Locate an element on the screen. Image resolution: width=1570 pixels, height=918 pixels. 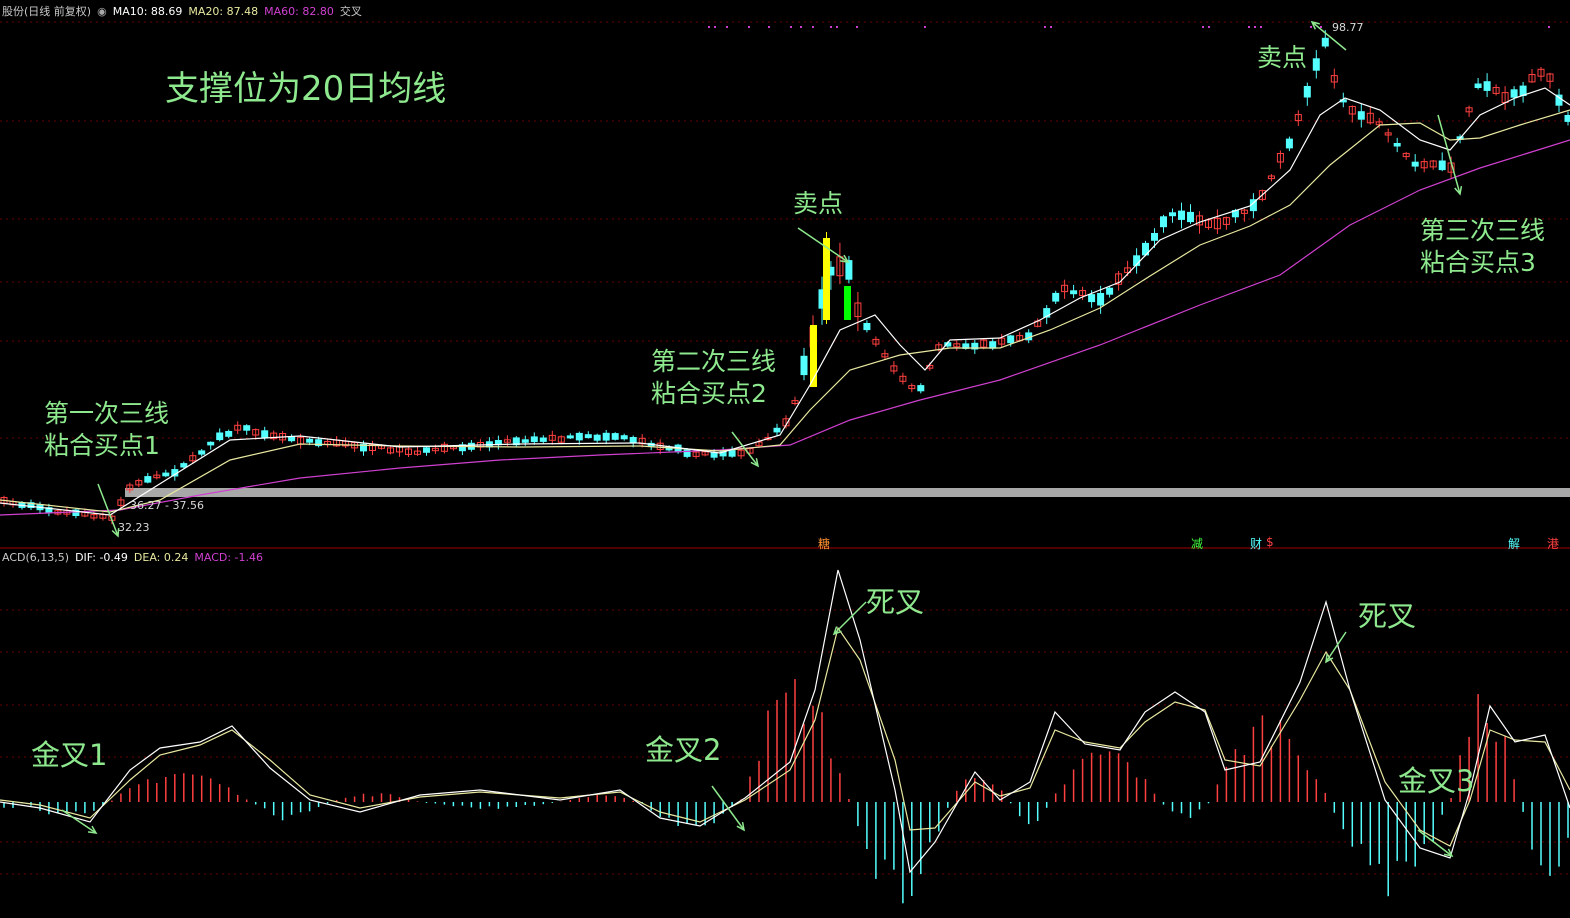
high-price-label: 98.77 is located at coordinates (1348, 27).